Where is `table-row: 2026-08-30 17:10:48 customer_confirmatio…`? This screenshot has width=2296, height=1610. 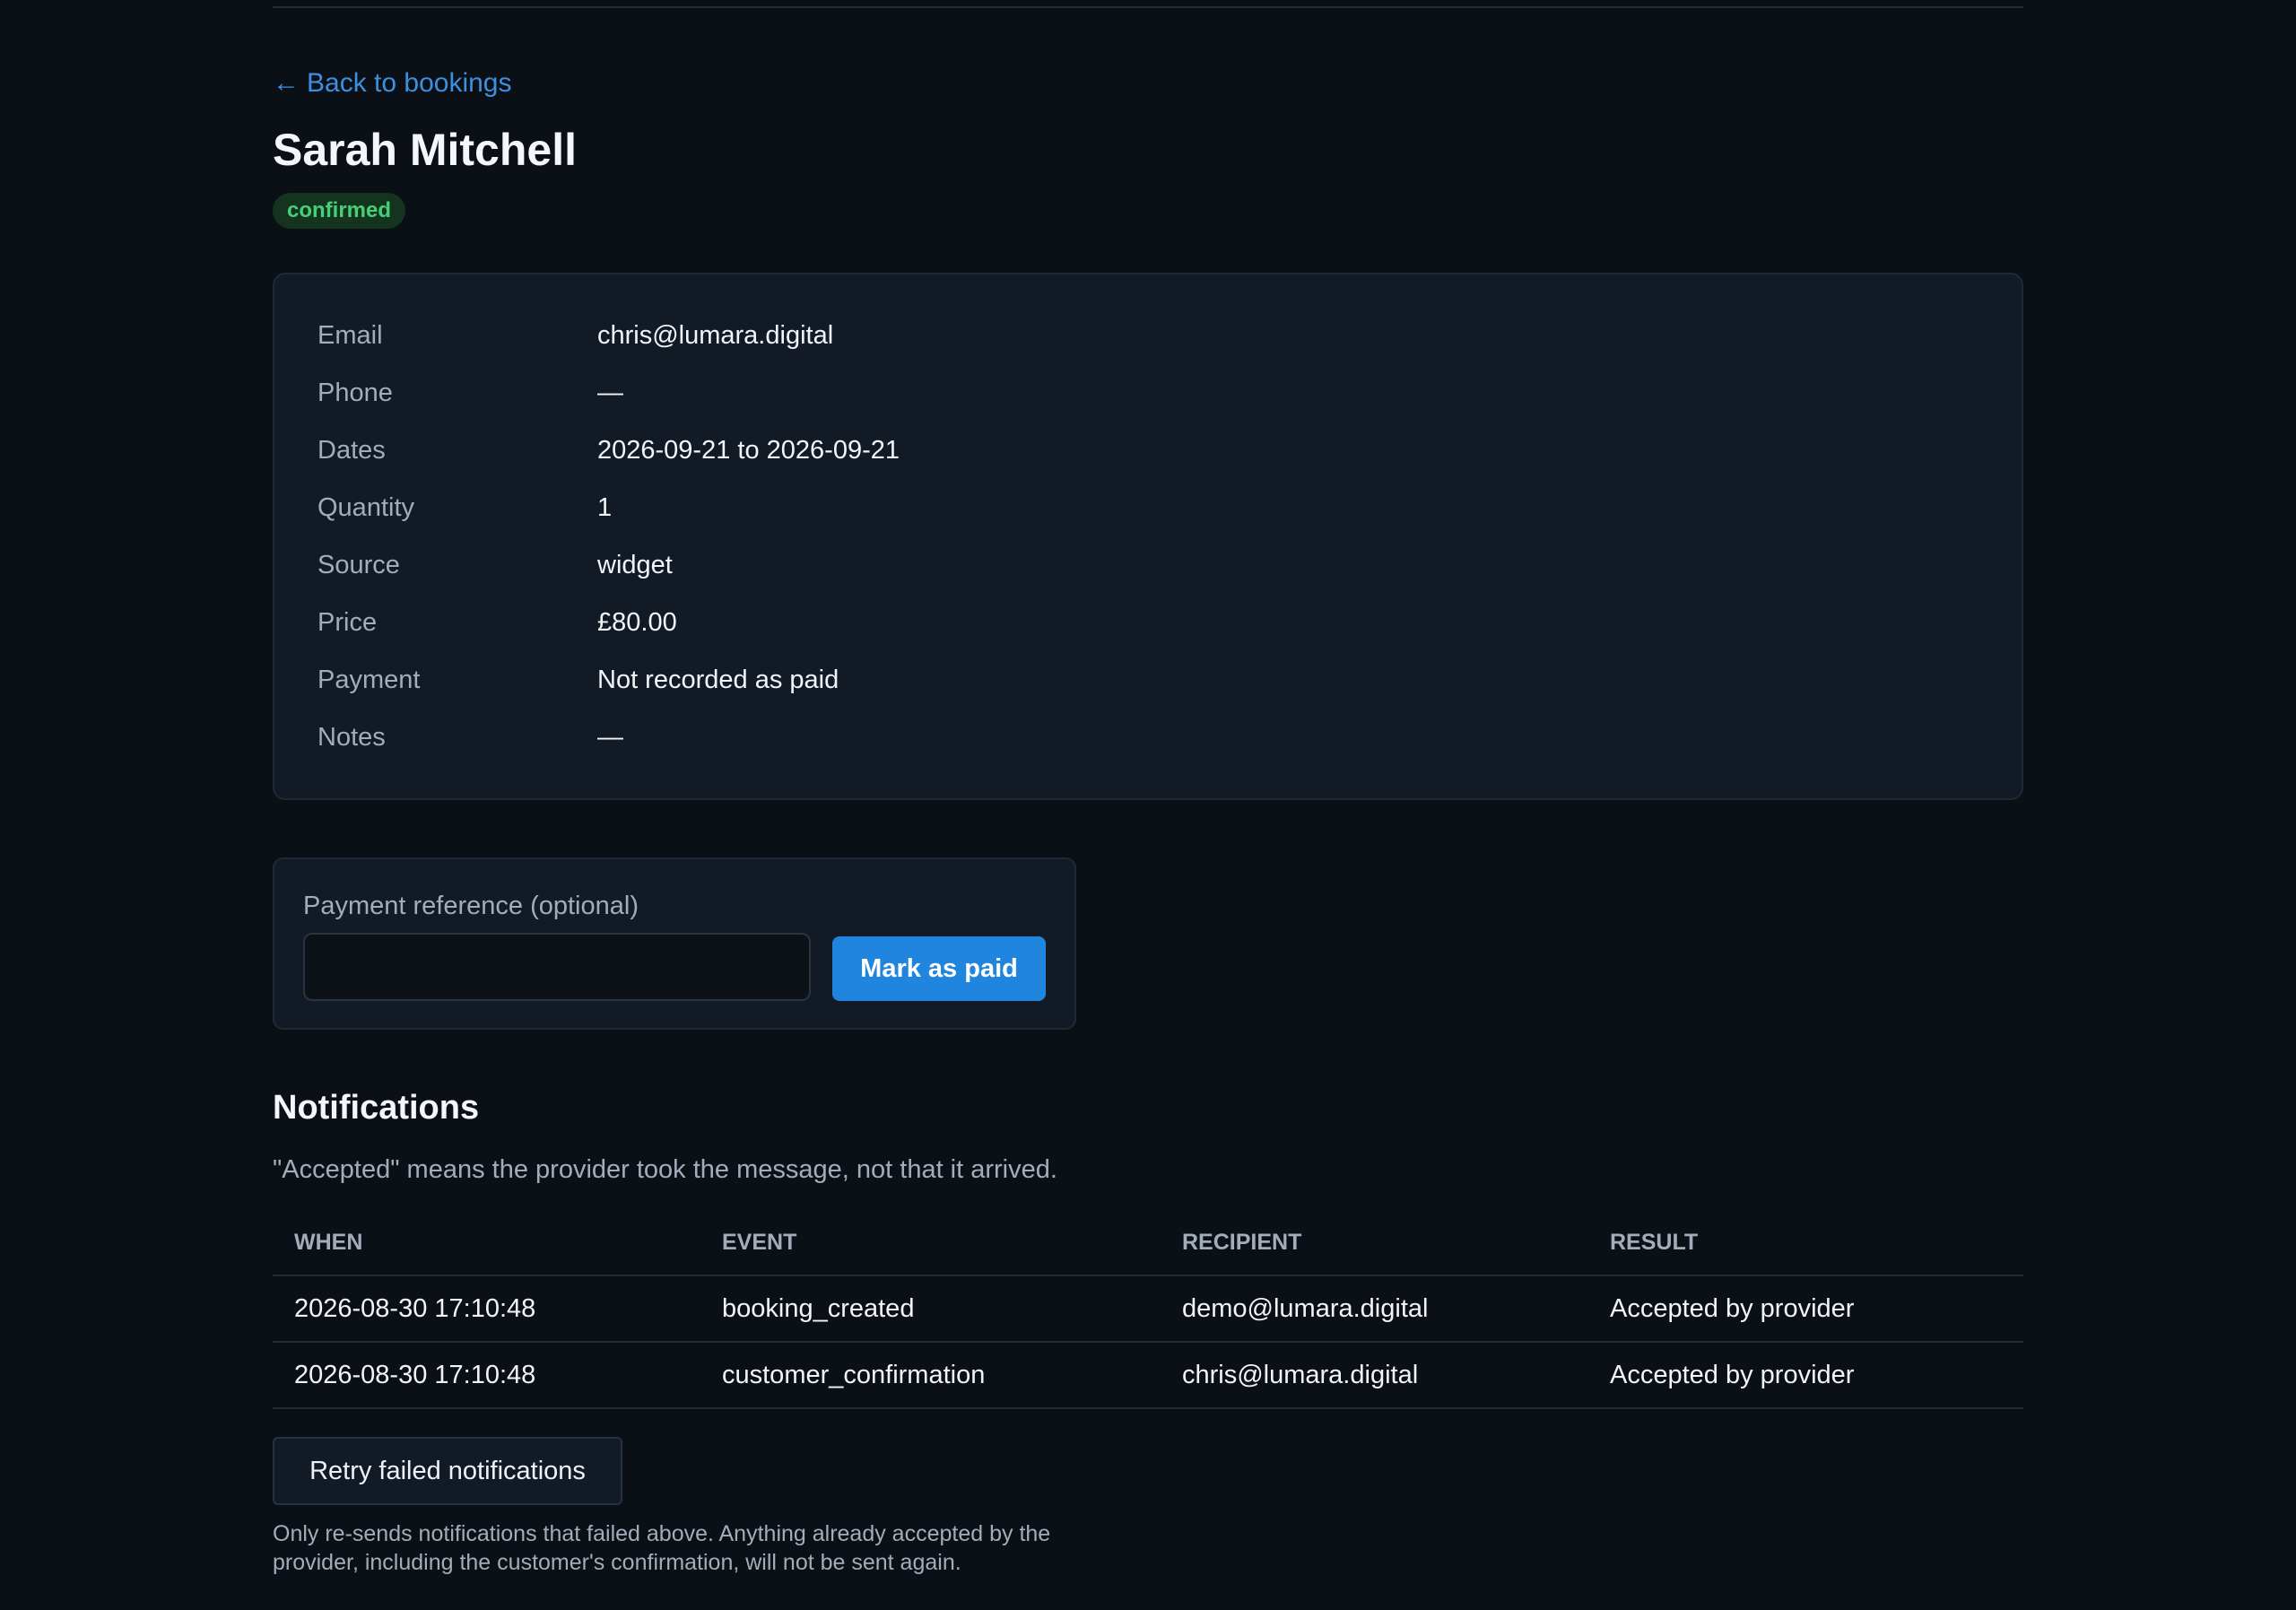 table-row: 2026-08-30 17:10:48 customer_confirmatio… is located at coordinates (1148, 1375).